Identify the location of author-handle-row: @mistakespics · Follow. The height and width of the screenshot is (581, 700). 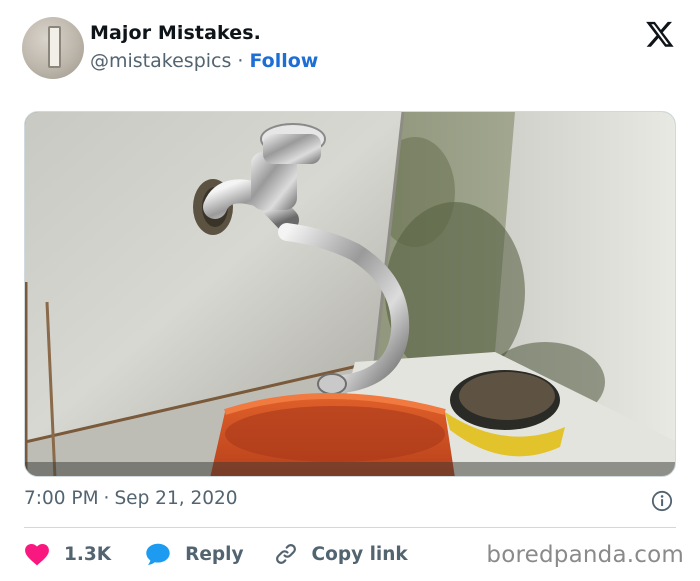
(204, 61).